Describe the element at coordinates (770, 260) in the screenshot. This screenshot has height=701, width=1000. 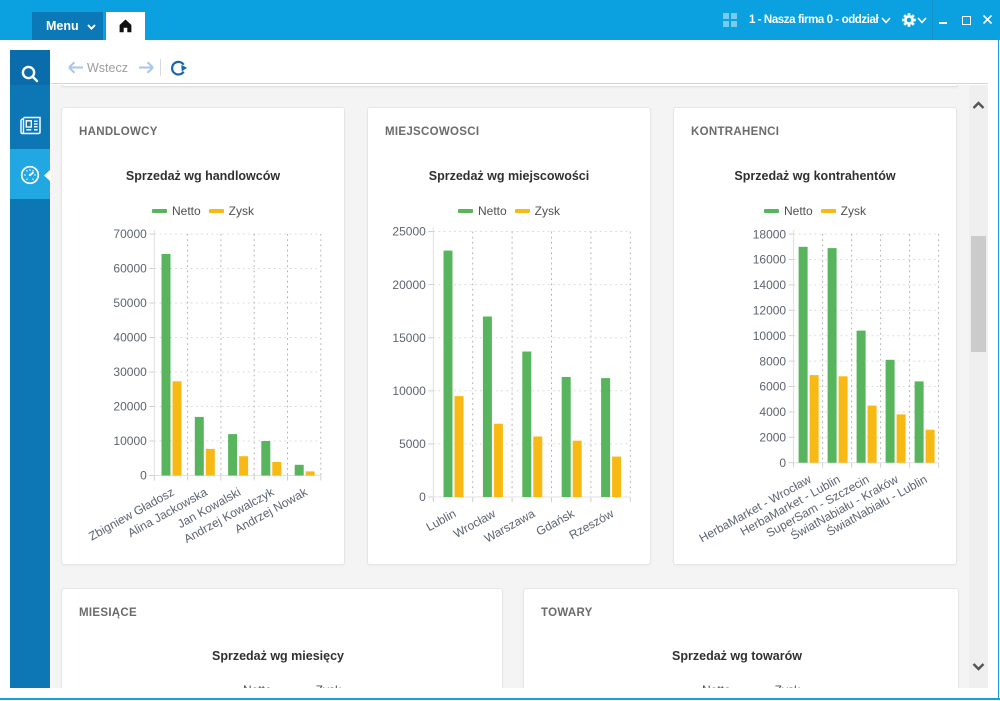
I see `svg-text: 16000` at that location.